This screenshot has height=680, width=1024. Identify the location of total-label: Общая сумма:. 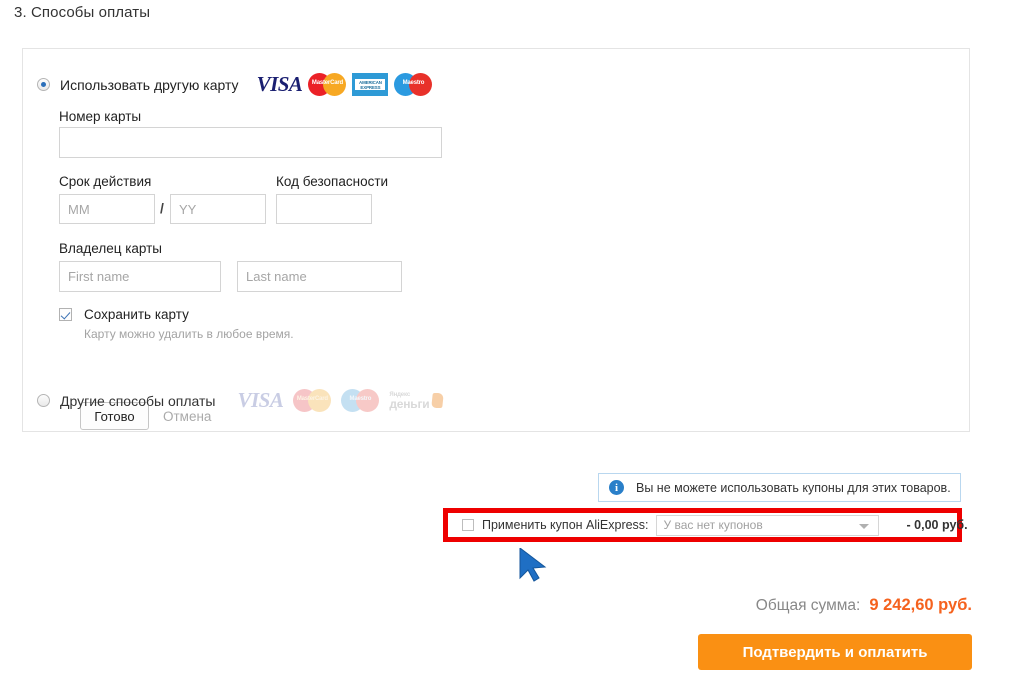
(808, 605).